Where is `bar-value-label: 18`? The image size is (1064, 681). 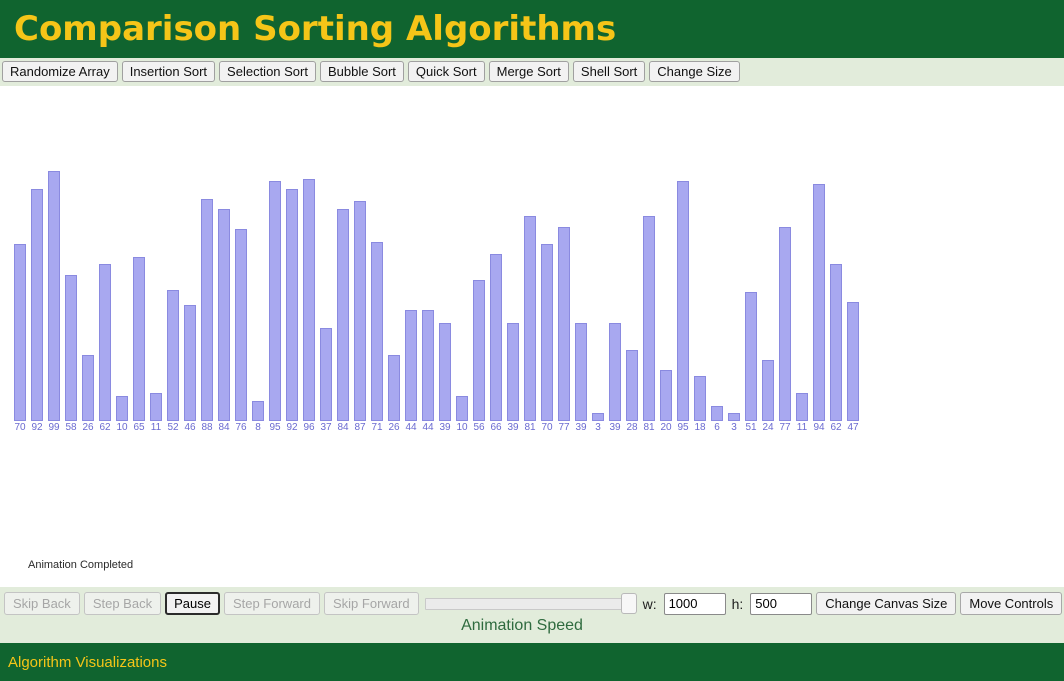
bar-value-label: 18 is located at coordinates (700, 427).